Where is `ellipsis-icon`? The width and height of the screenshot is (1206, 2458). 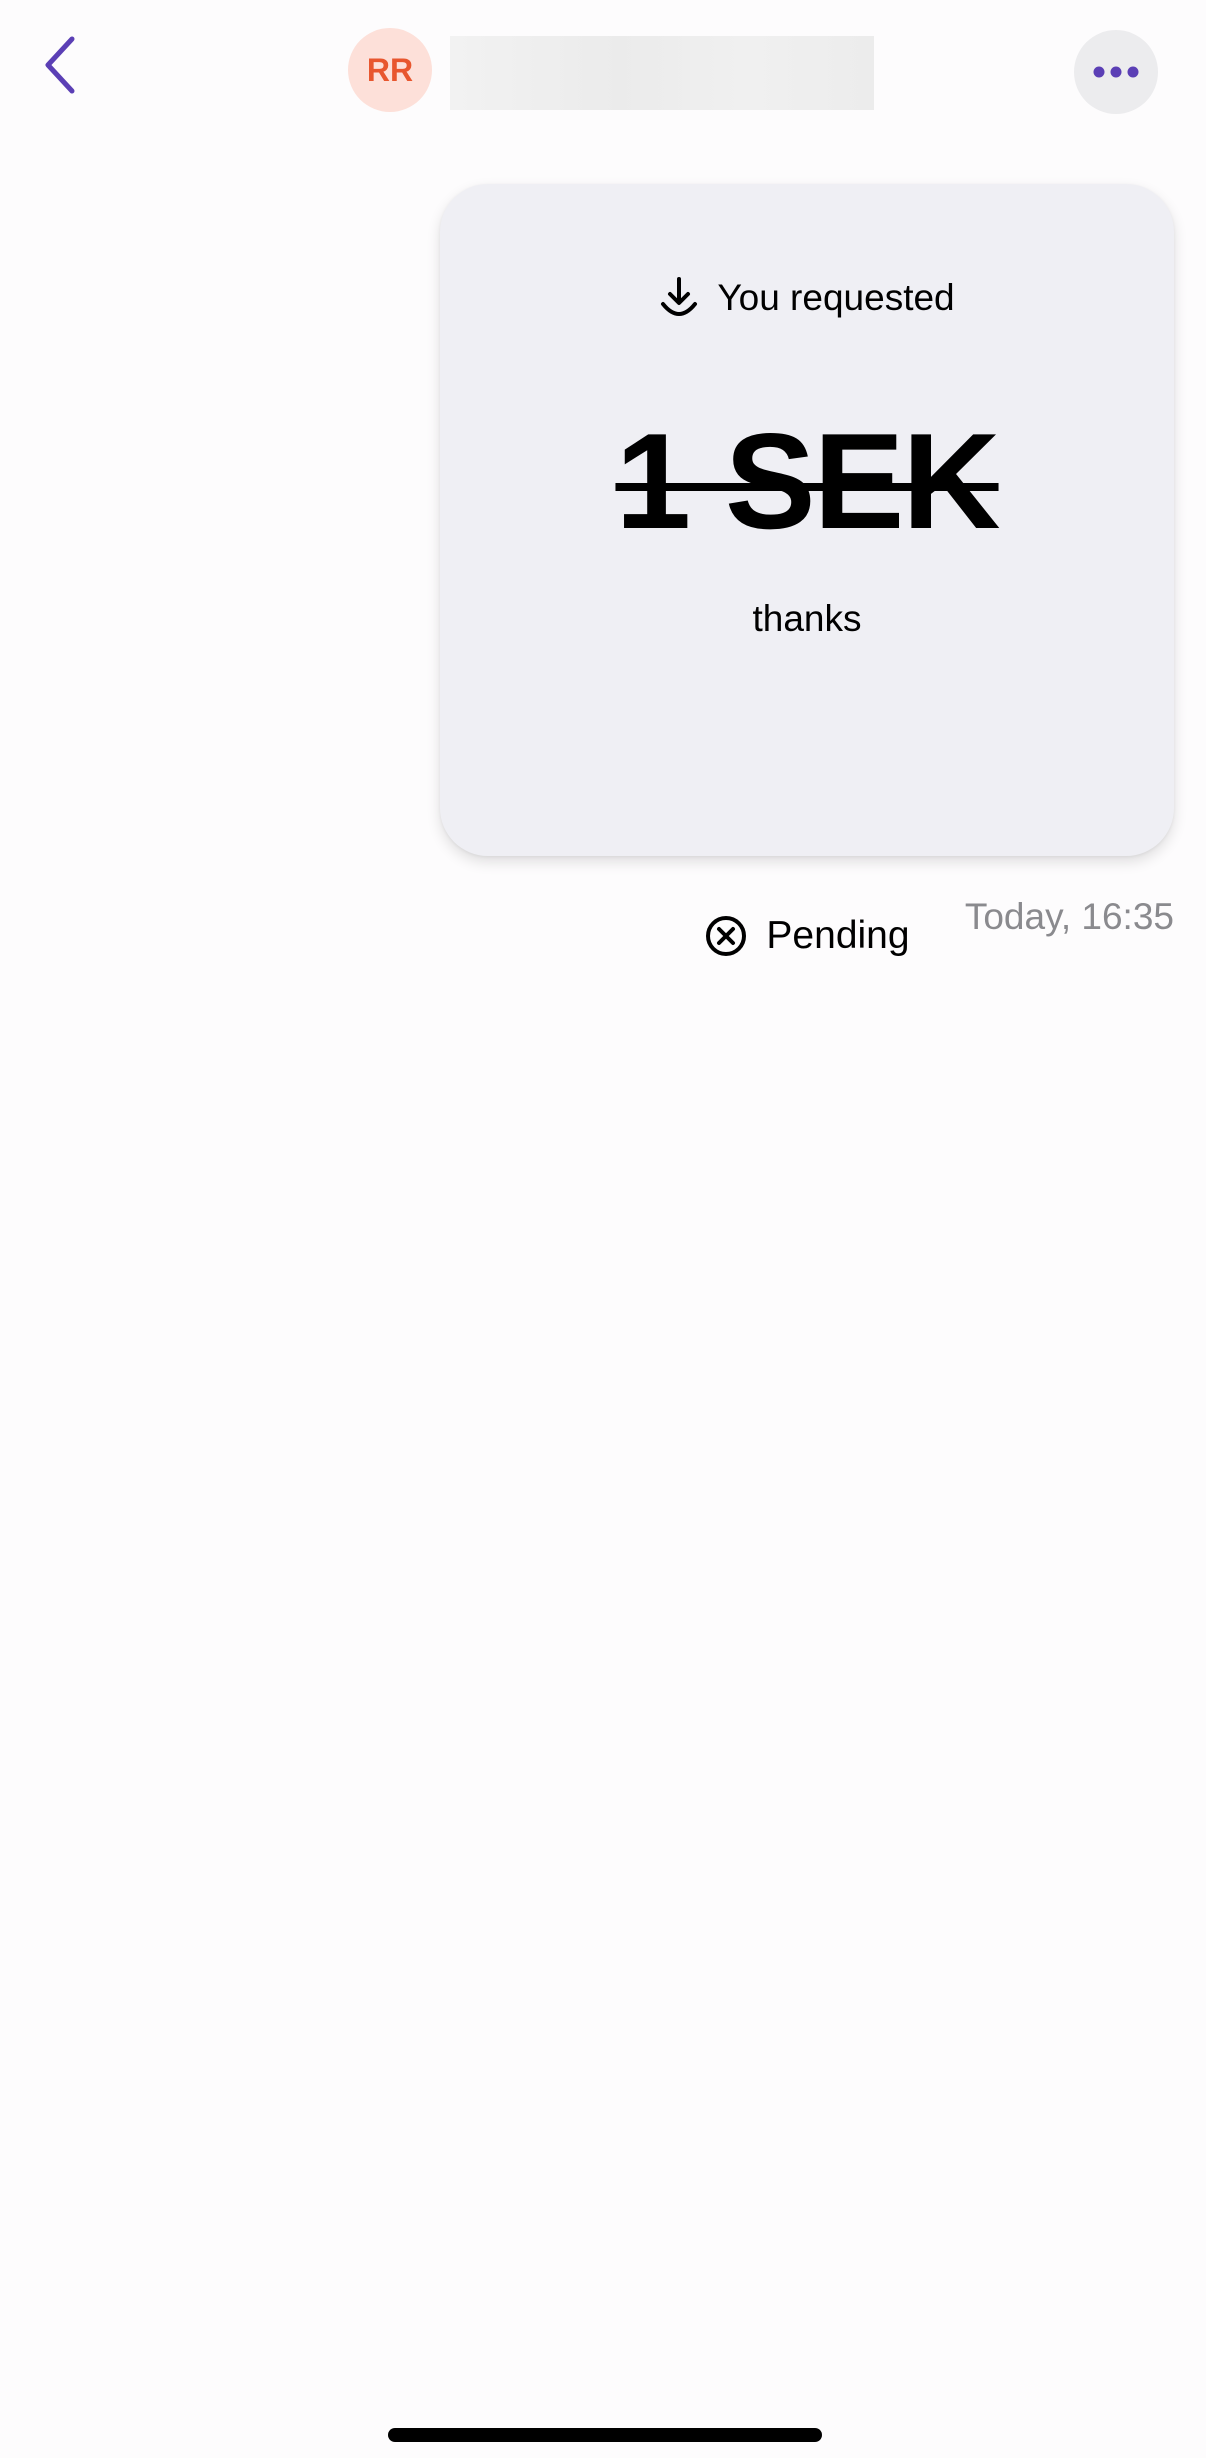
ellipsis-icon is located at coordinates (1116, 72).